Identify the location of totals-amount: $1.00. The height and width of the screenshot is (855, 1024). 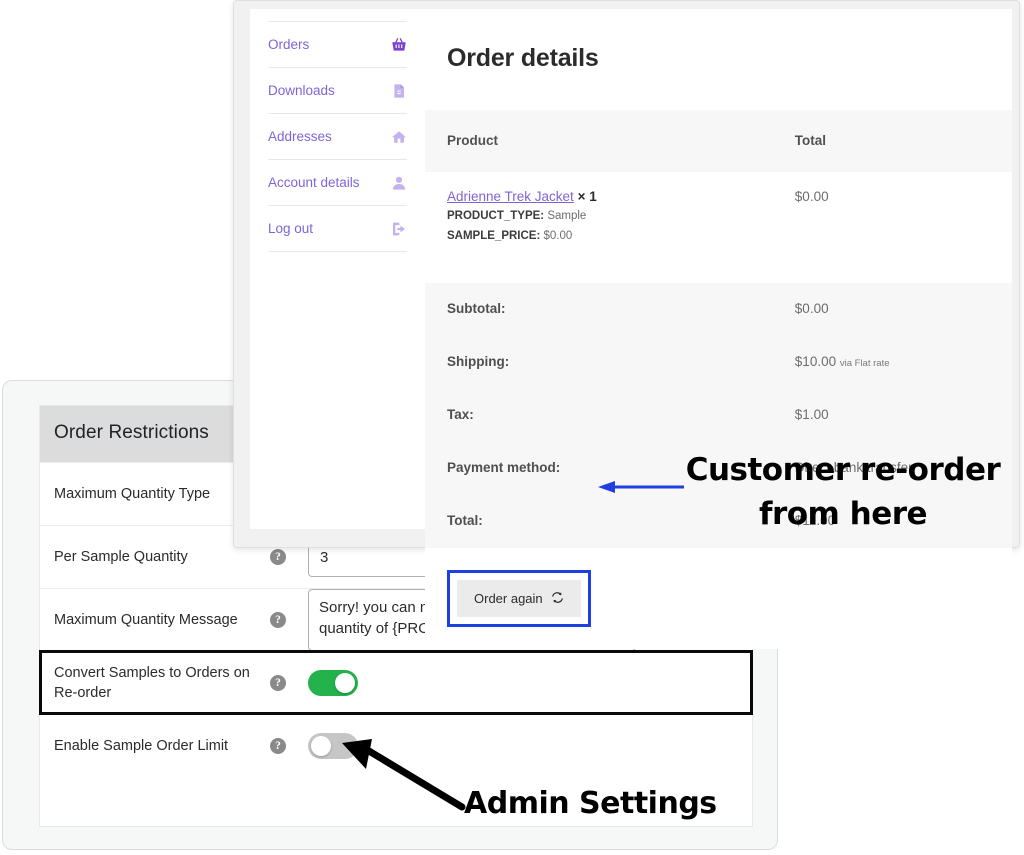
(811, 414).